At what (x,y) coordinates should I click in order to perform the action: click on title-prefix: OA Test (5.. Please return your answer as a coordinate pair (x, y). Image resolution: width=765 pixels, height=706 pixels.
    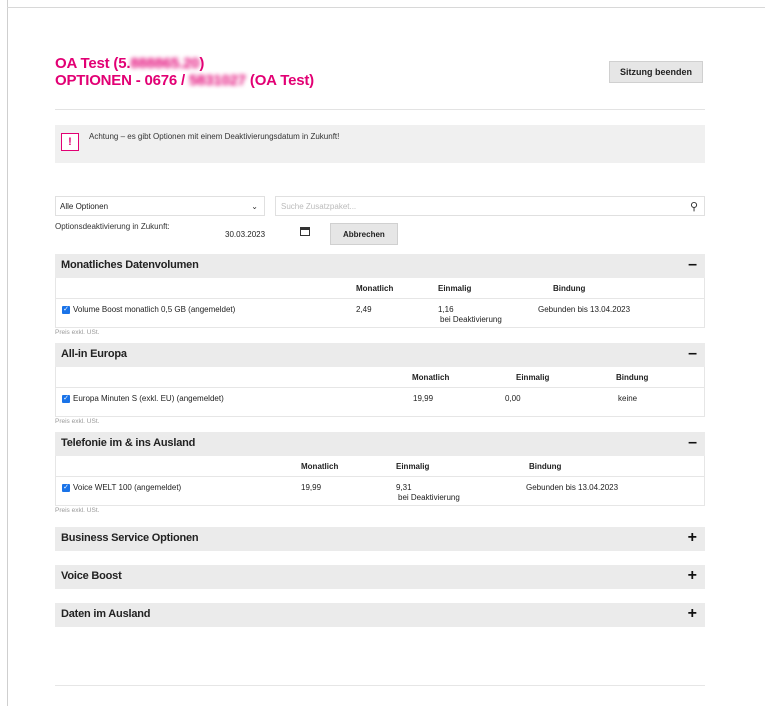
    Looking at the image, I should click on (93, 63).